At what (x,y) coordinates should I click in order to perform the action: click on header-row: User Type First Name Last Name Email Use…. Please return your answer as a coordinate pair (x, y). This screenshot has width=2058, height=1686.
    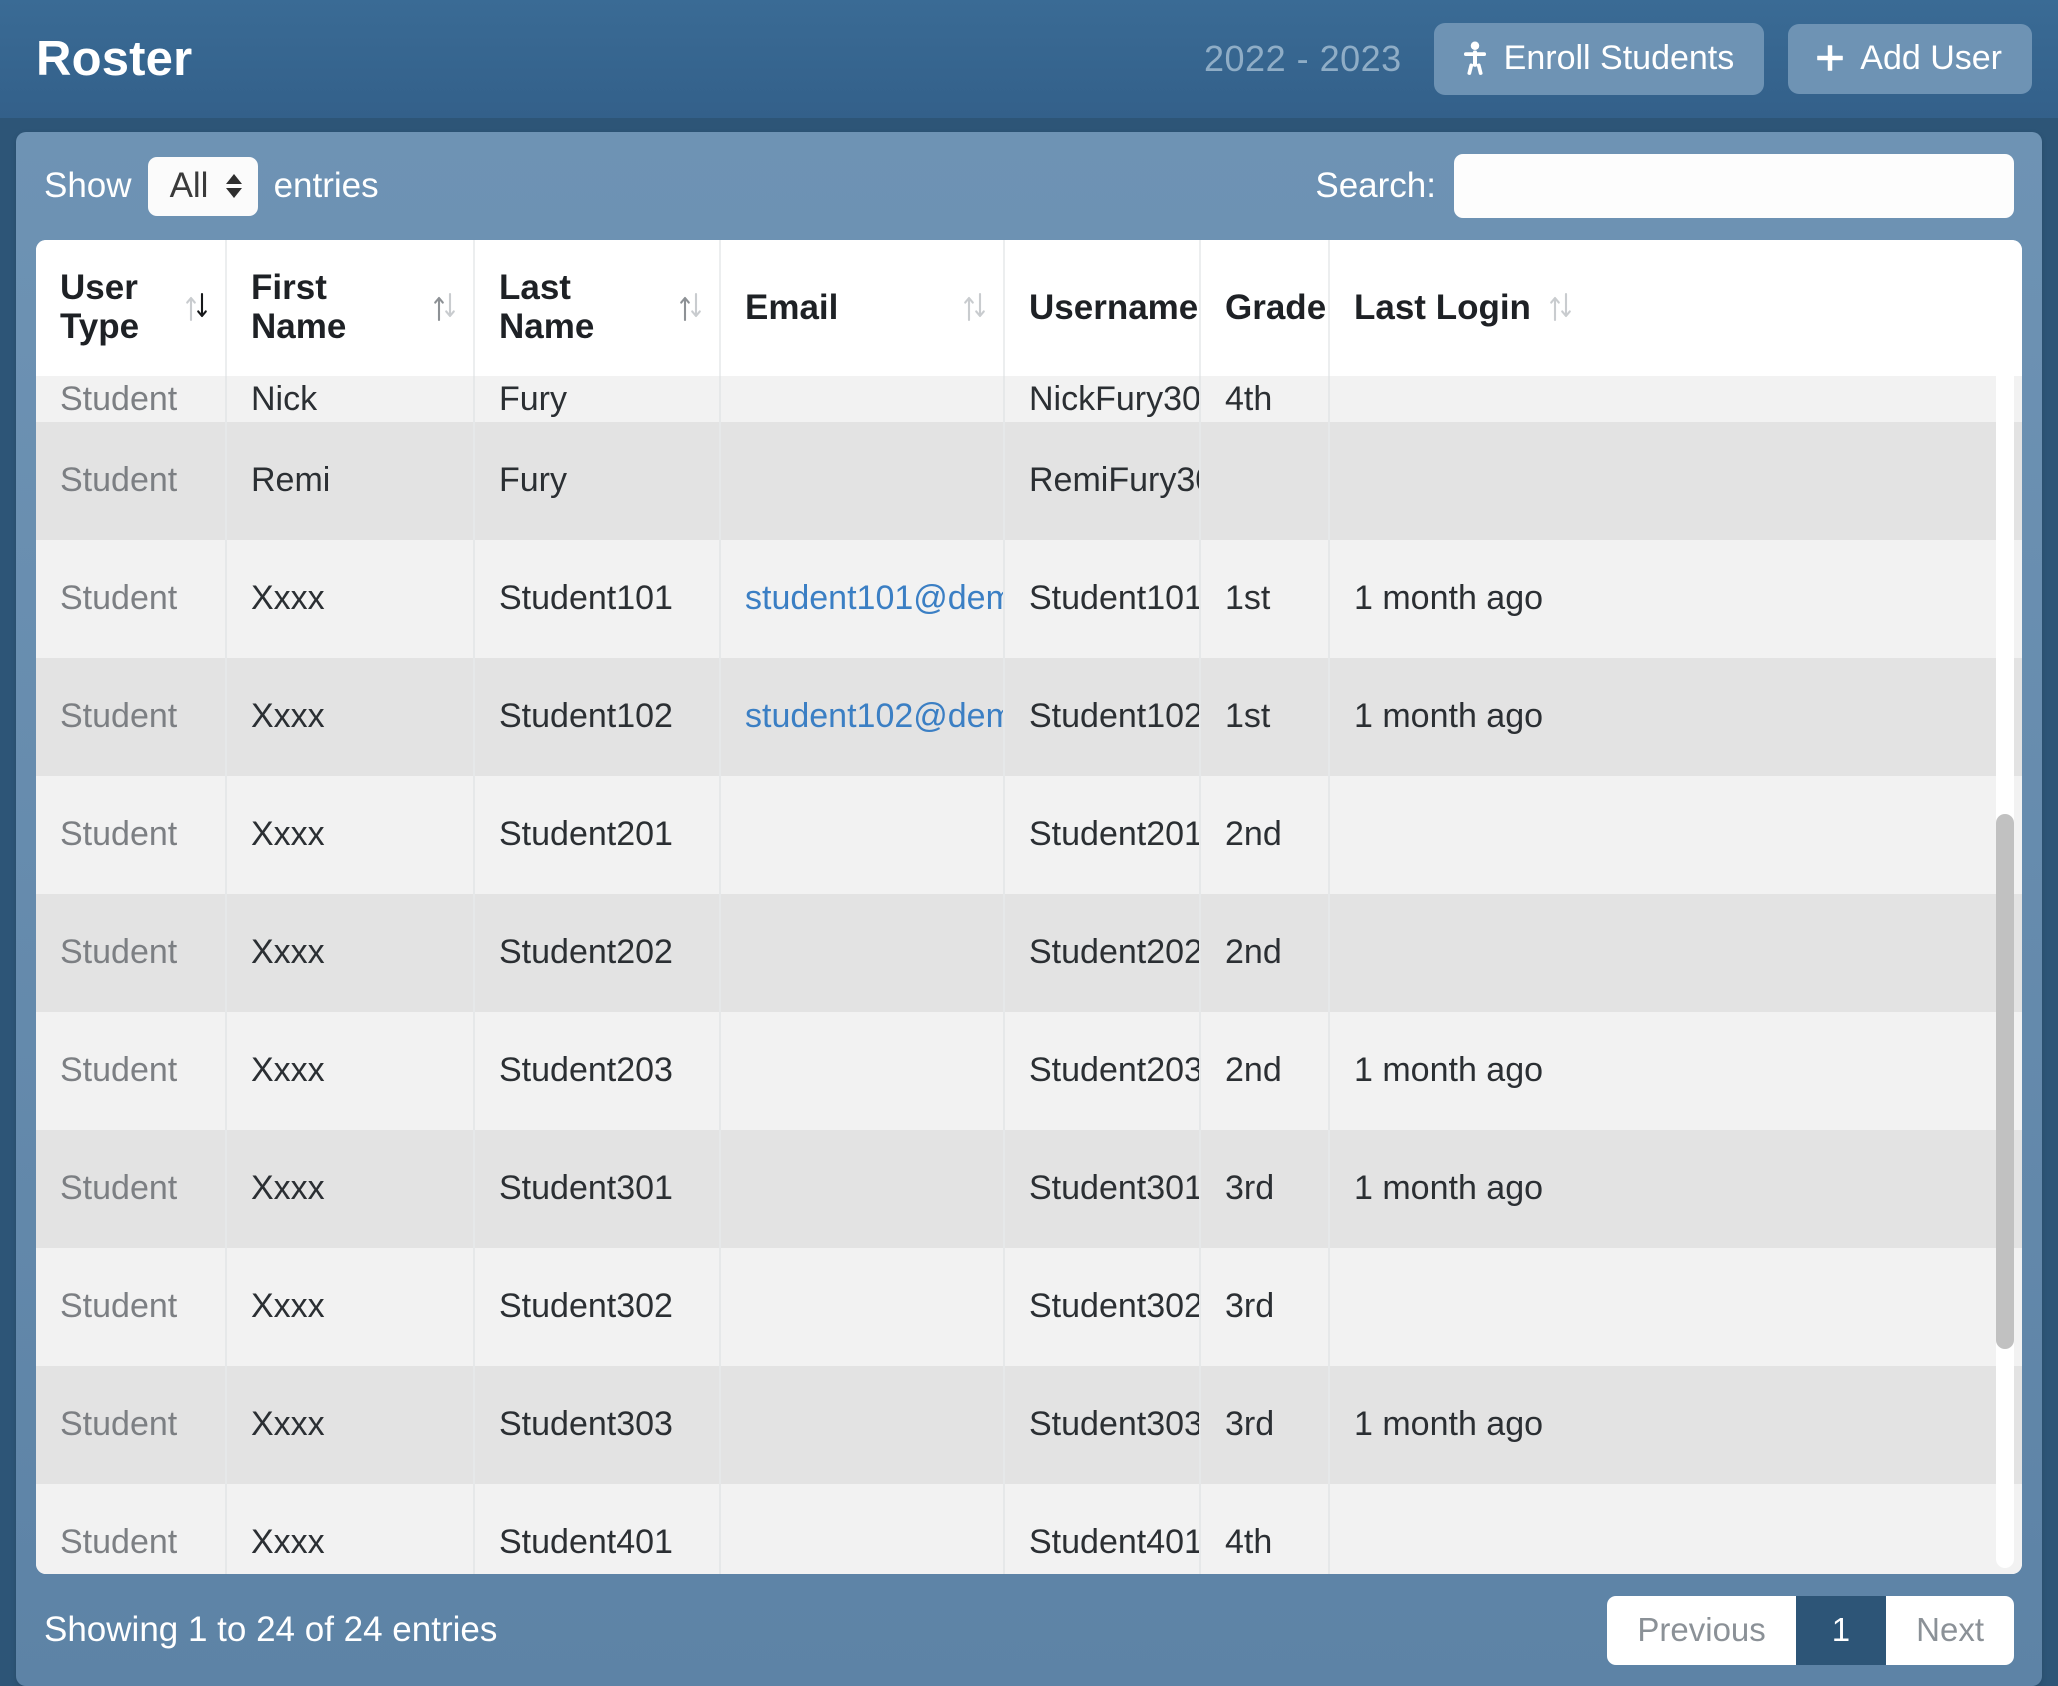
    Looking at the image, I should click on (1029, 308).